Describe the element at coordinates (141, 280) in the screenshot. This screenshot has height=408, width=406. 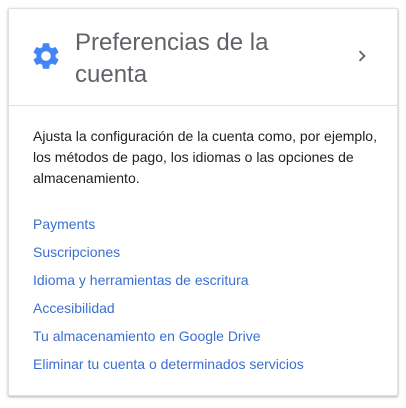
I see `language-input-tools-link: Idioma y herramientas de escritura` at that location.